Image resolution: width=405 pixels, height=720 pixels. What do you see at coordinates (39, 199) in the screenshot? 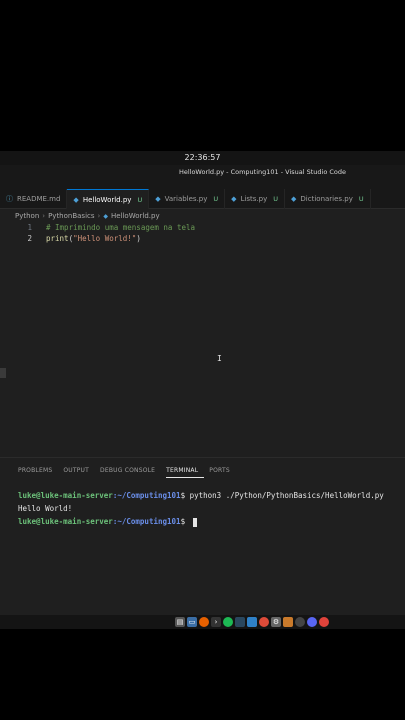
I see `tab-label: README.md` at bounding box center [39, 199].